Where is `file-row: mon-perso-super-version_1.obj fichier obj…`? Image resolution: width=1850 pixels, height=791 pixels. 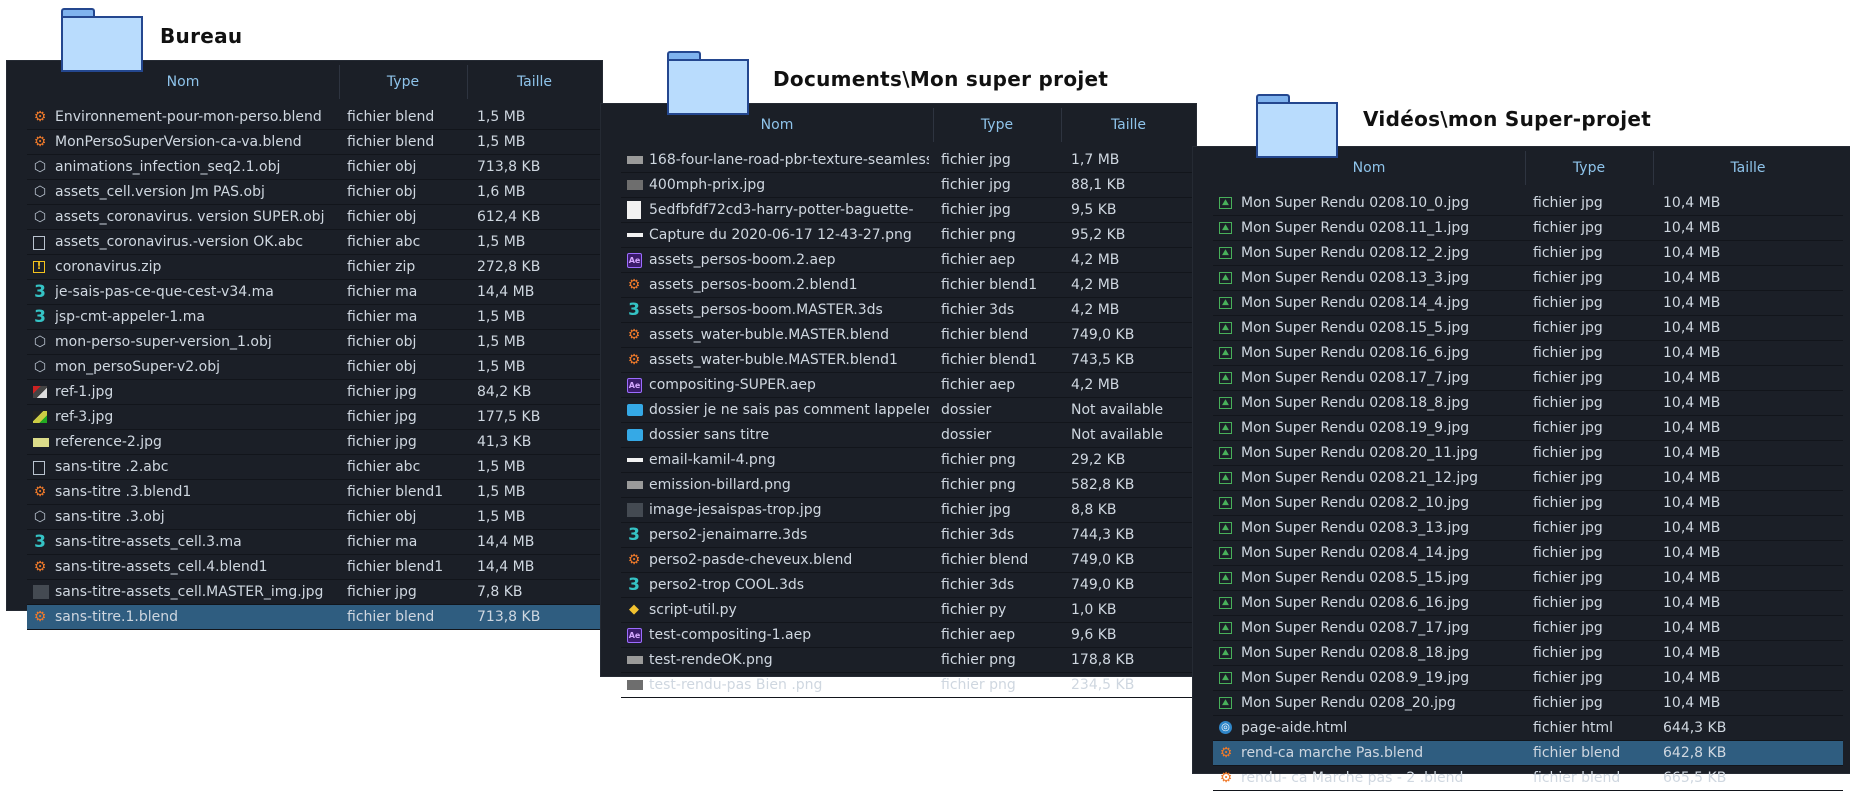 file-row: mon-perso-super-version_1.obj fichier obj… is located at coordinates (314, 342).